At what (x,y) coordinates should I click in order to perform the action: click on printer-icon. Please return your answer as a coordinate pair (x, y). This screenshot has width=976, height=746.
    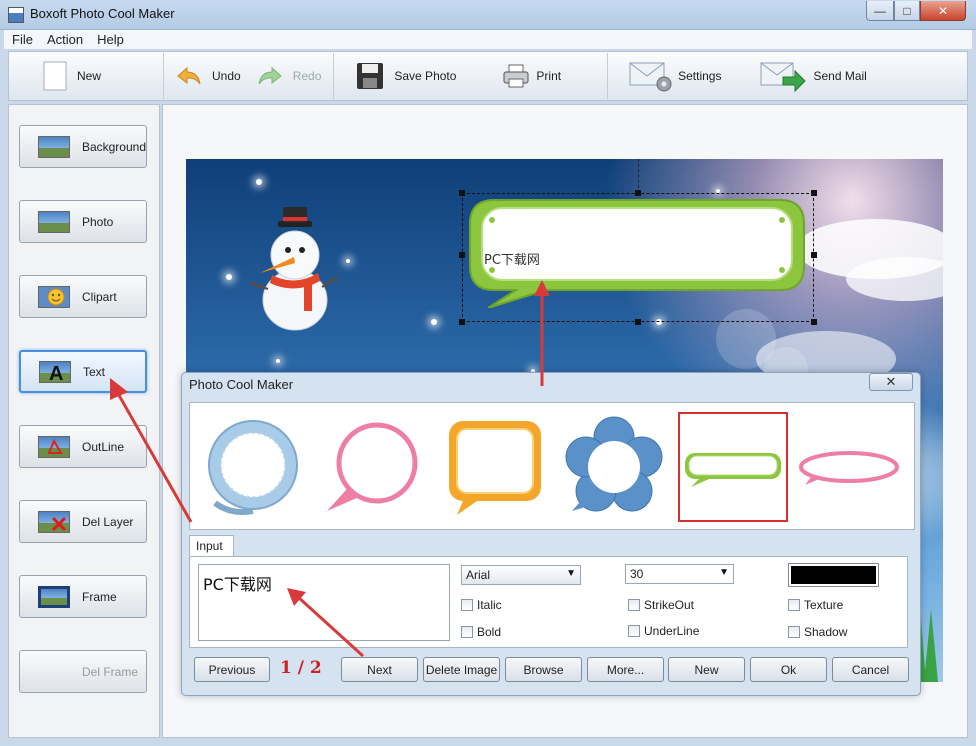
    Looking at the image, I should click on (516, 76).